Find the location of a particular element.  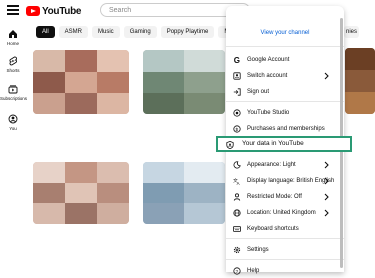

you-icon is located at coordinates (13, 119).